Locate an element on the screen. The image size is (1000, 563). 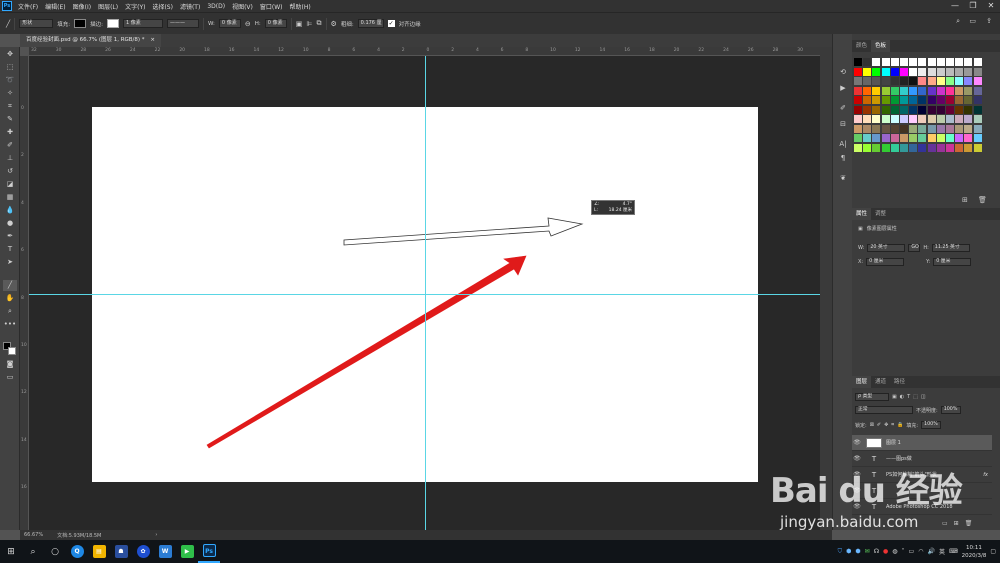
video-app-icon: ▶ is located at coordinates (187, 551).